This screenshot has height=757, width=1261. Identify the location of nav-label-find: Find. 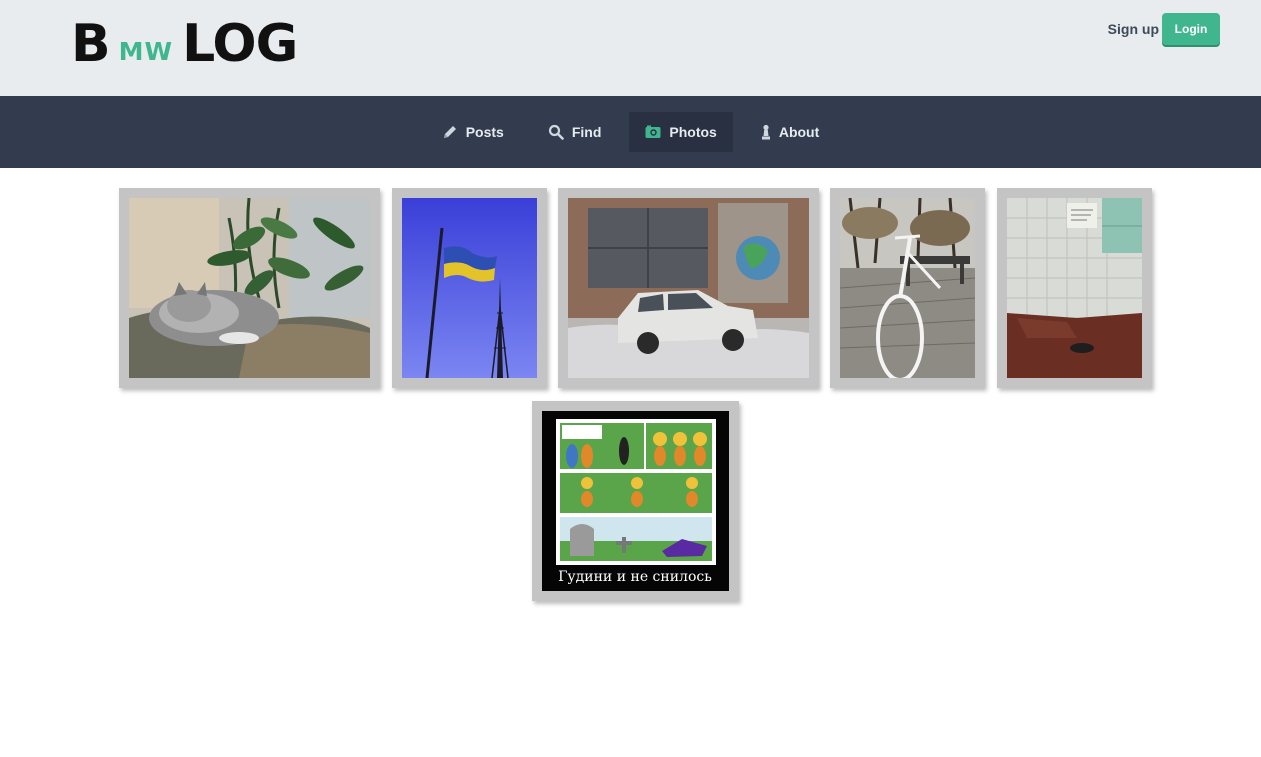
(586, 132).